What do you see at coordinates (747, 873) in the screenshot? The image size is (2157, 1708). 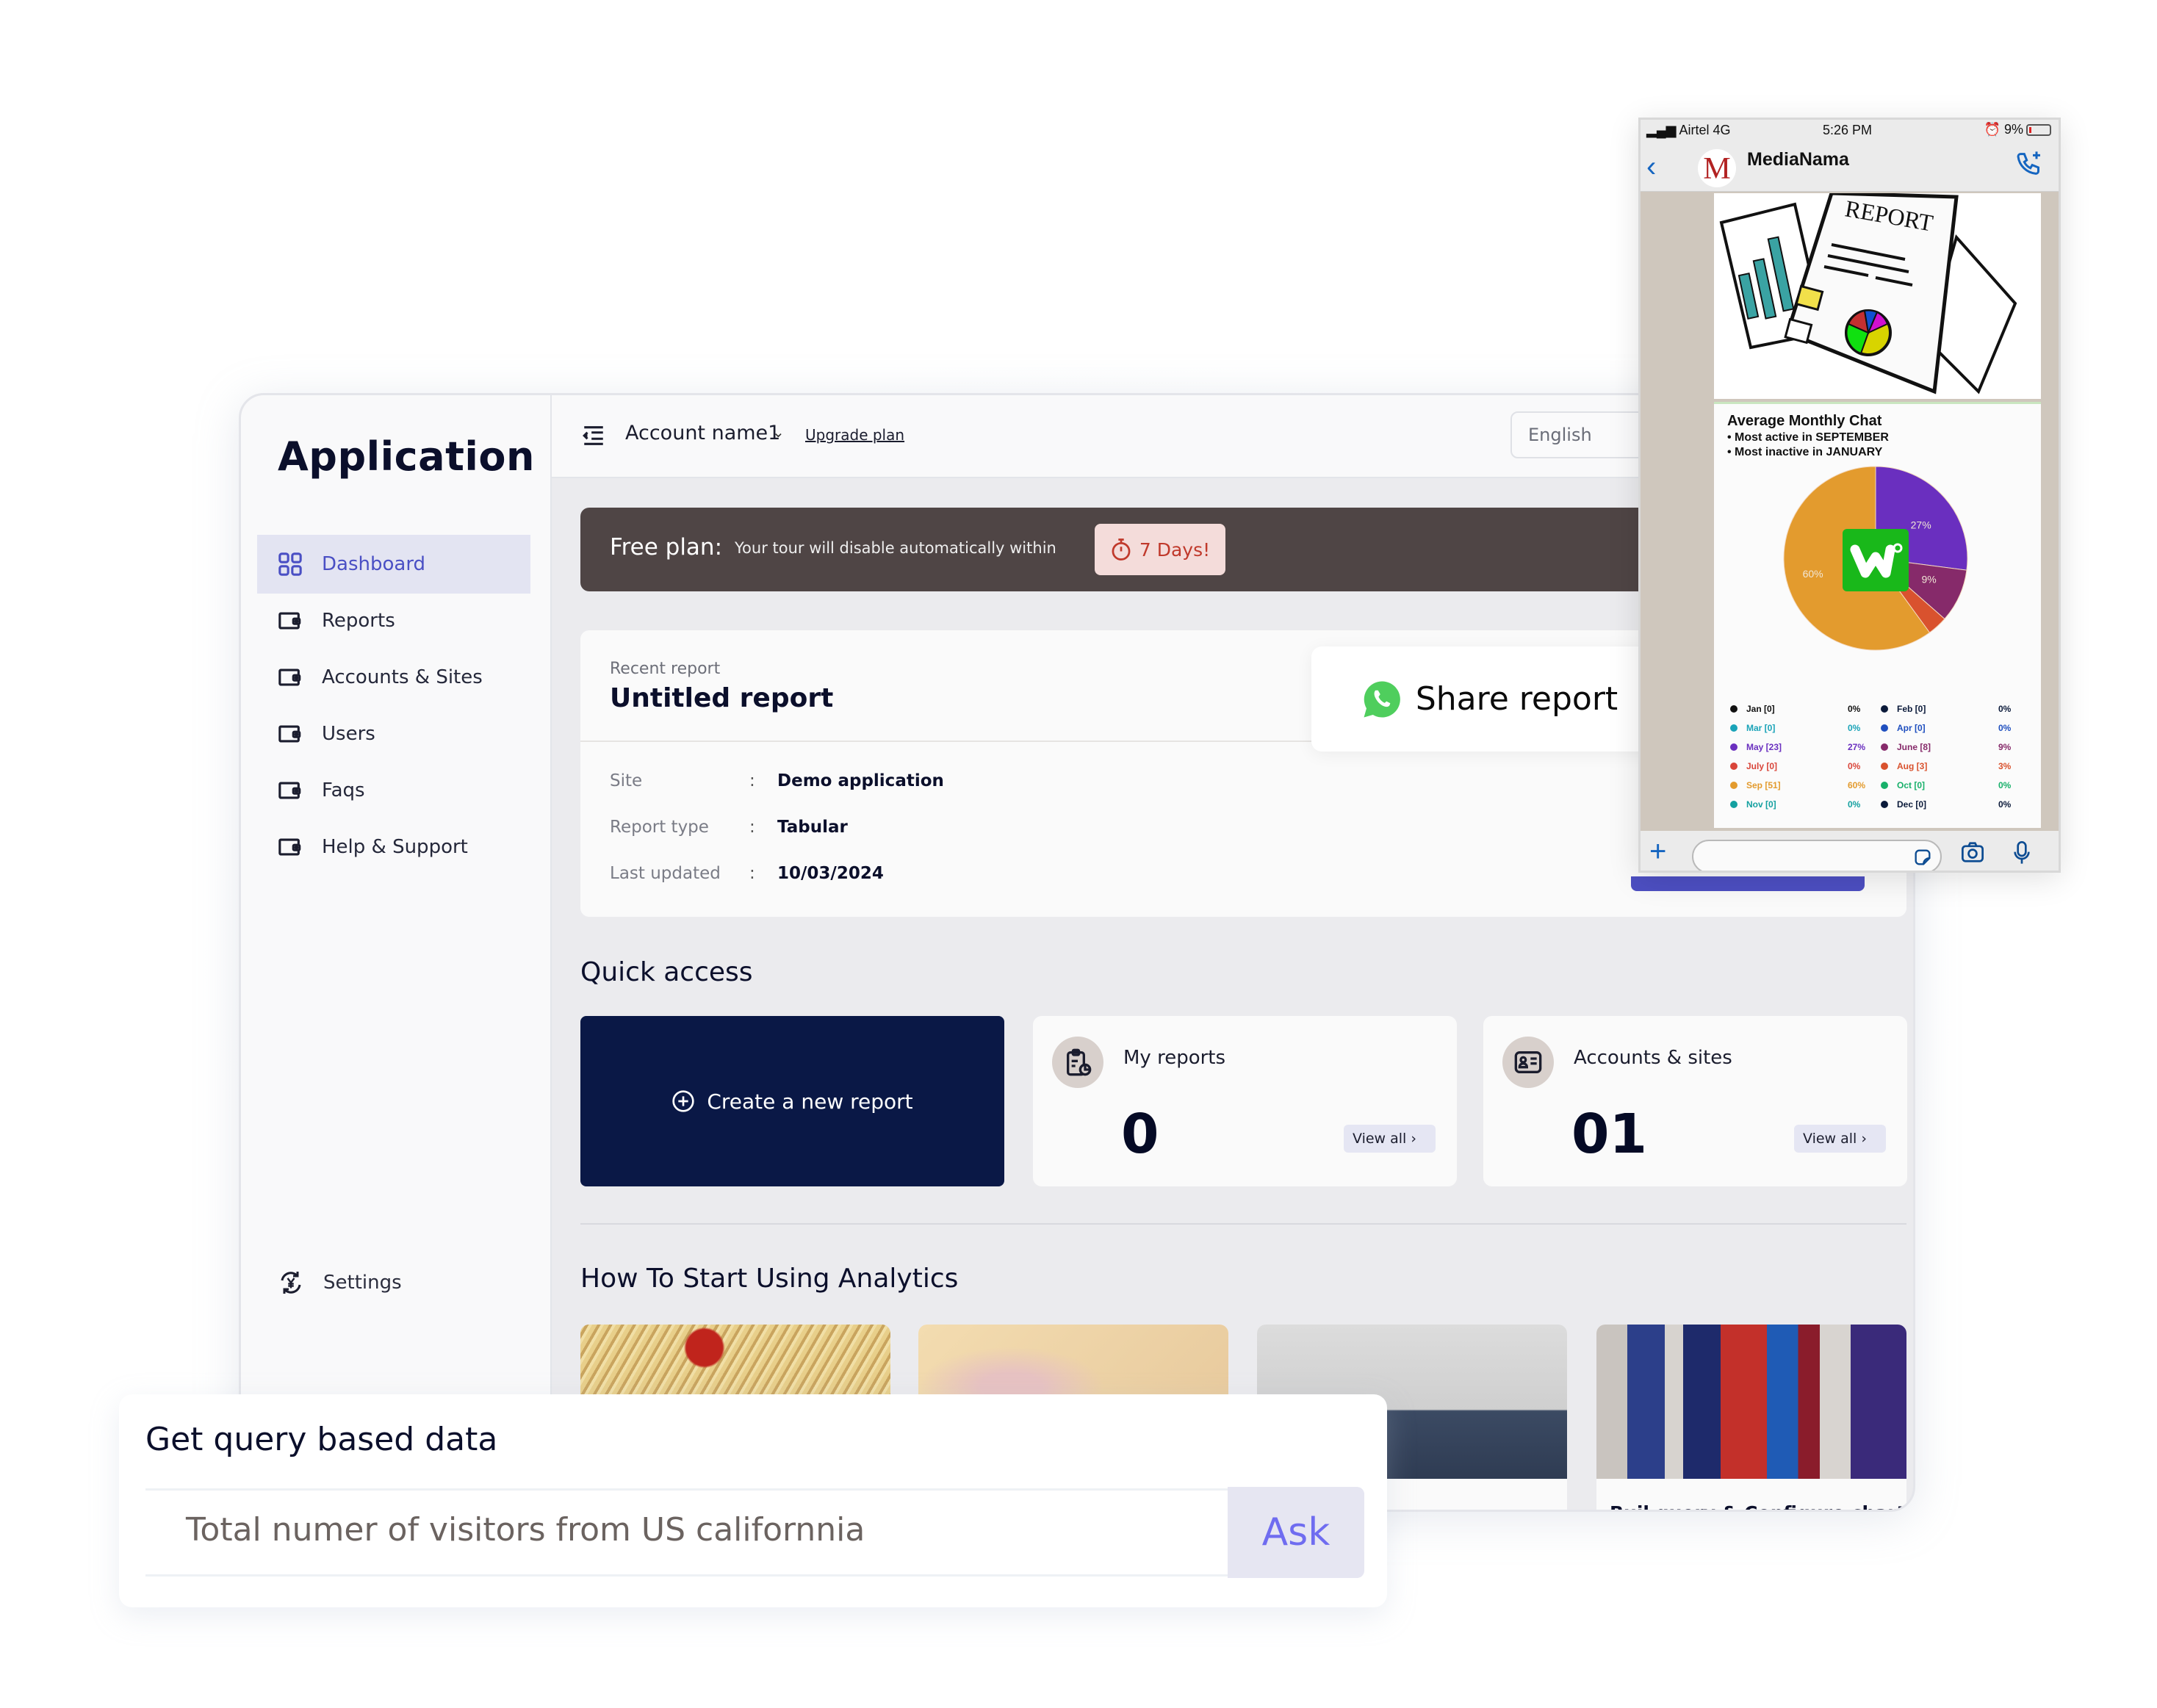 I see `report-field-updated: Last updated: 10/03/2024` at bounding box center [747, 873].